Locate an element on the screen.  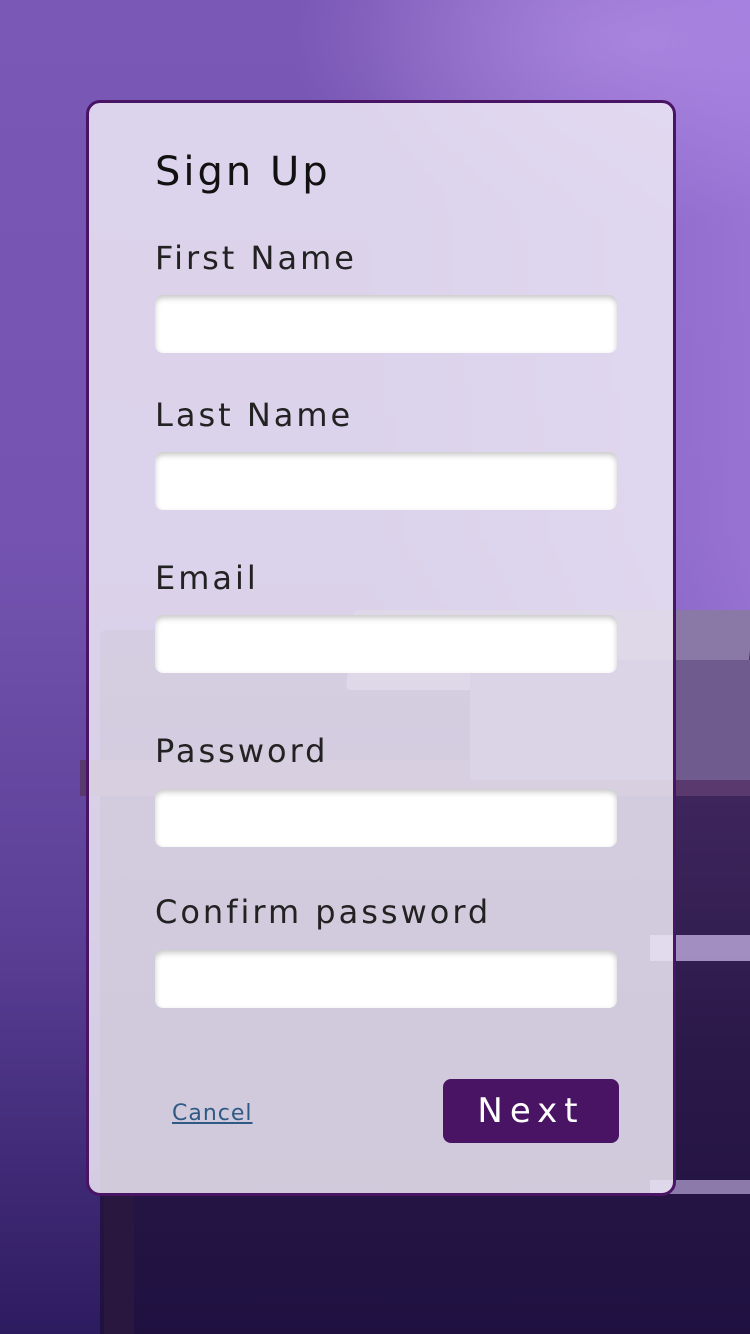
password-label: Password is located at coordinates (242, 751).